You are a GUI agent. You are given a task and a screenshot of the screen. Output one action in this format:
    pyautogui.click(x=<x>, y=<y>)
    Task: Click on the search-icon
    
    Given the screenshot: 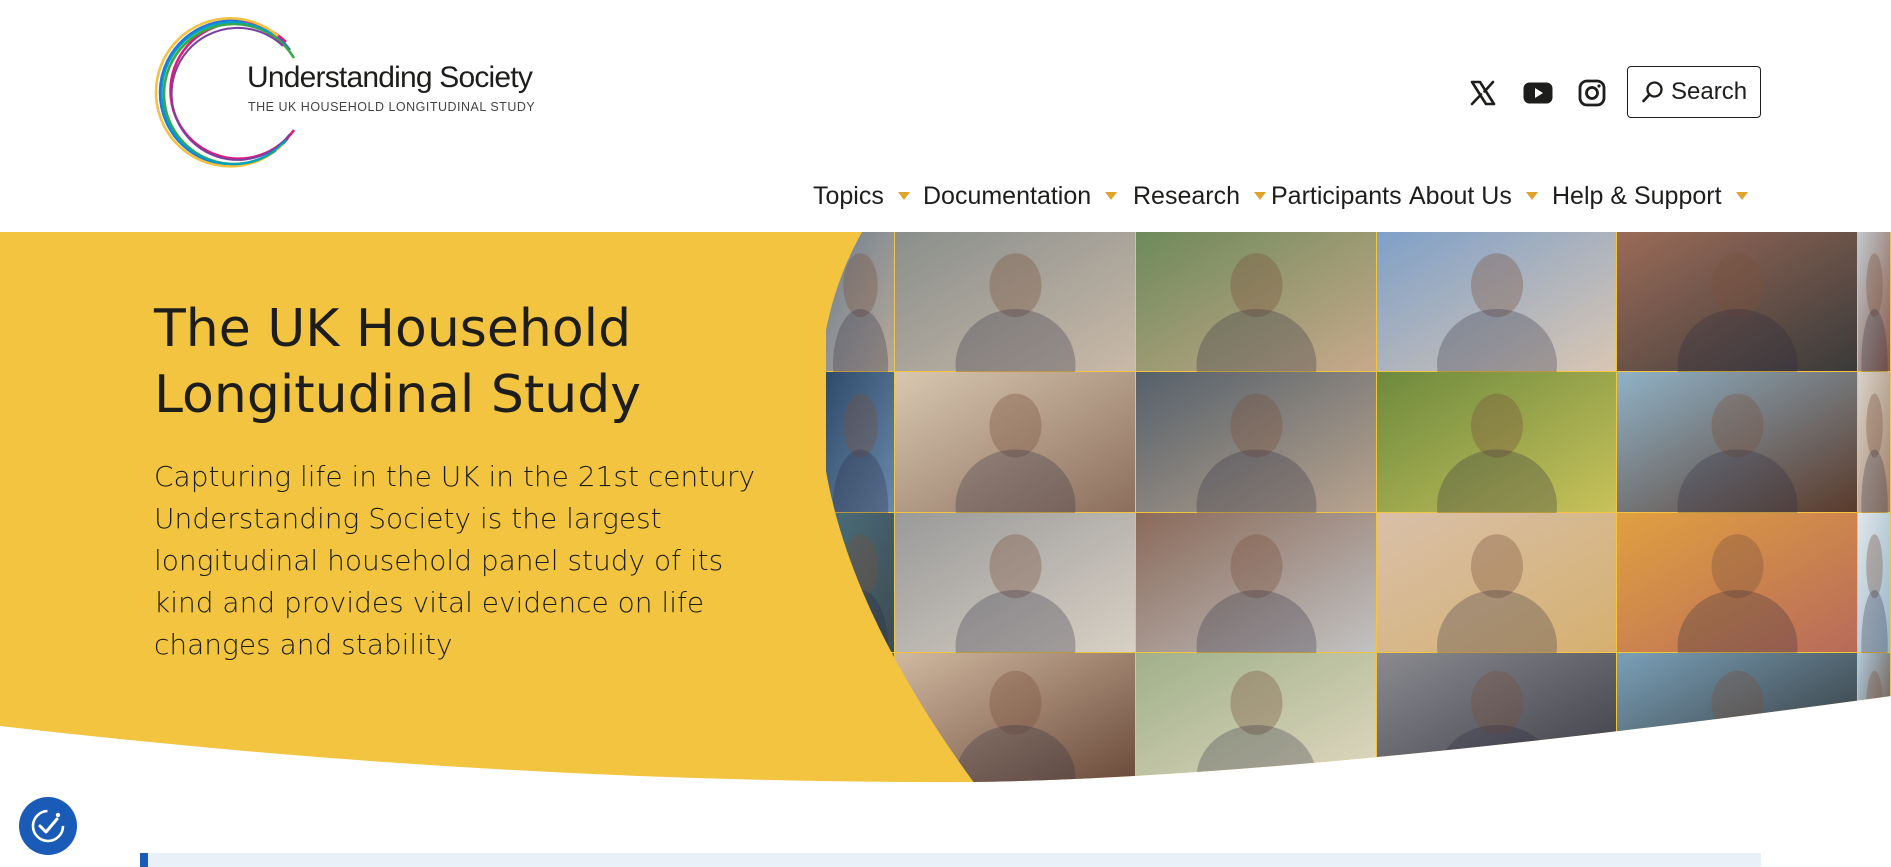 What is the action you would take?
    pyautogui.click(x=1652, y=92)
    